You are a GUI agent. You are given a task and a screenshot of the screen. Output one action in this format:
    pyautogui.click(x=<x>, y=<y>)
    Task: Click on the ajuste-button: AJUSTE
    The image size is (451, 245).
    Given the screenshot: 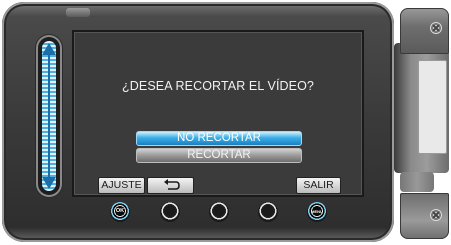 What is the action you would take?
    pyautogui.click(x=121, y=185)
    